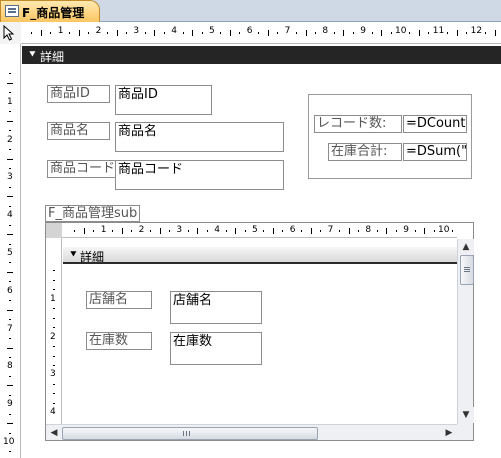 Image resolution: width=501 pixels, height=458 pixels. Describe the element at coordinates (435, 152) in the screenshot. I see `stock-total-field: =DSum("` at that location.